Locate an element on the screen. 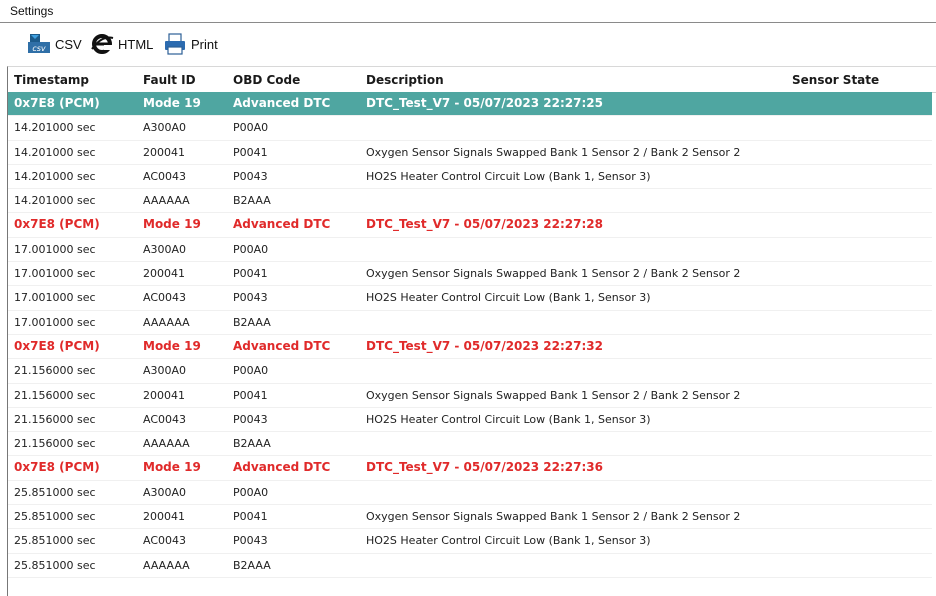  export-html-button: HTML is located at coordinates (121, 44).